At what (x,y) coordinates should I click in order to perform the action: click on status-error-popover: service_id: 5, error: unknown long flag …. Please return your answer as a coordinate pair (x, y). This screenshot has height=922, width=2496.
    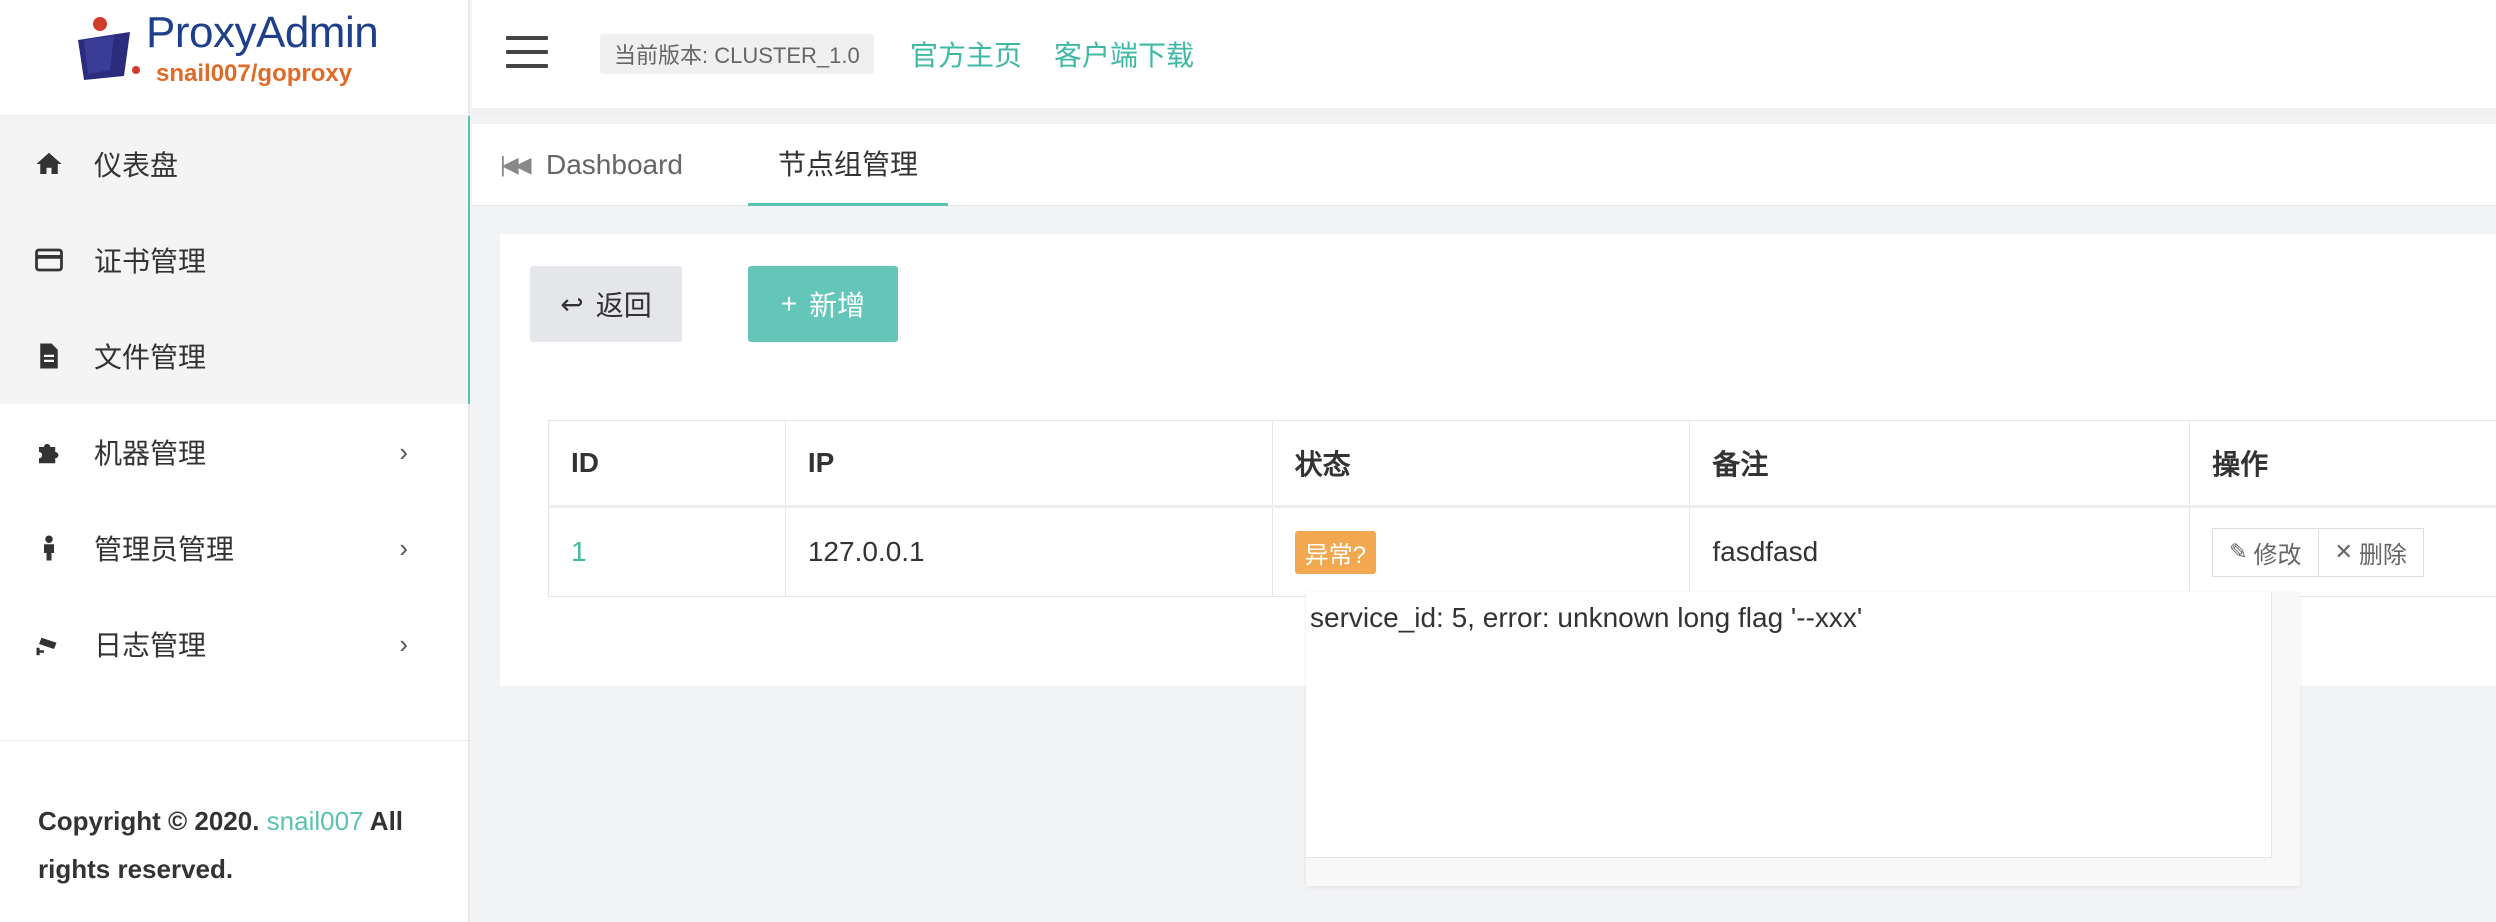
    Looking at the image, I should click on (1803, 739).